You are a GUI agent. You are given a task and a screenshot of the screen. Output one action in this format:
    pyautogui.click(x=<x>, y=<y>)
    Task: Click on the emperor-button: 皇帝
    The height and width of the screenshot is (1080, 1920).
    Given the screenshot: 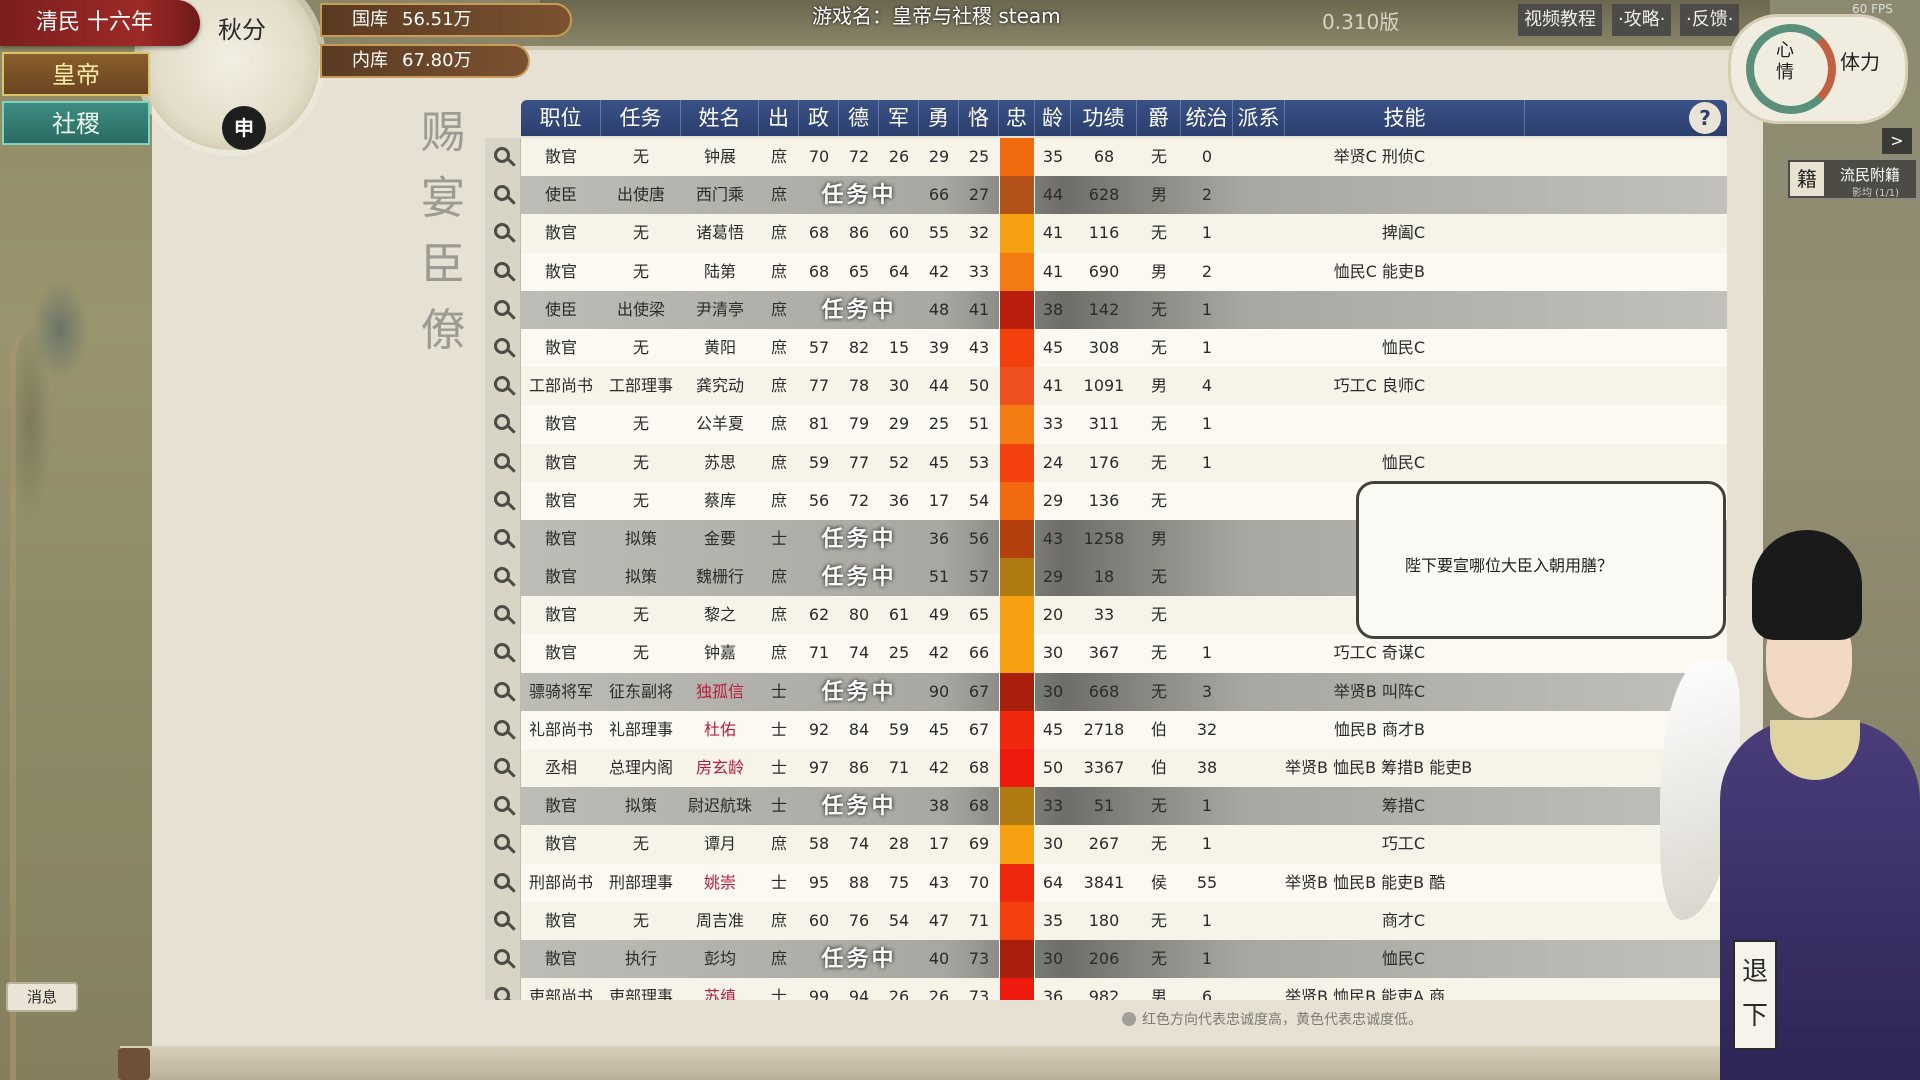 What is the action you would take?
    pyautogui.click(x=76, y=74)
    